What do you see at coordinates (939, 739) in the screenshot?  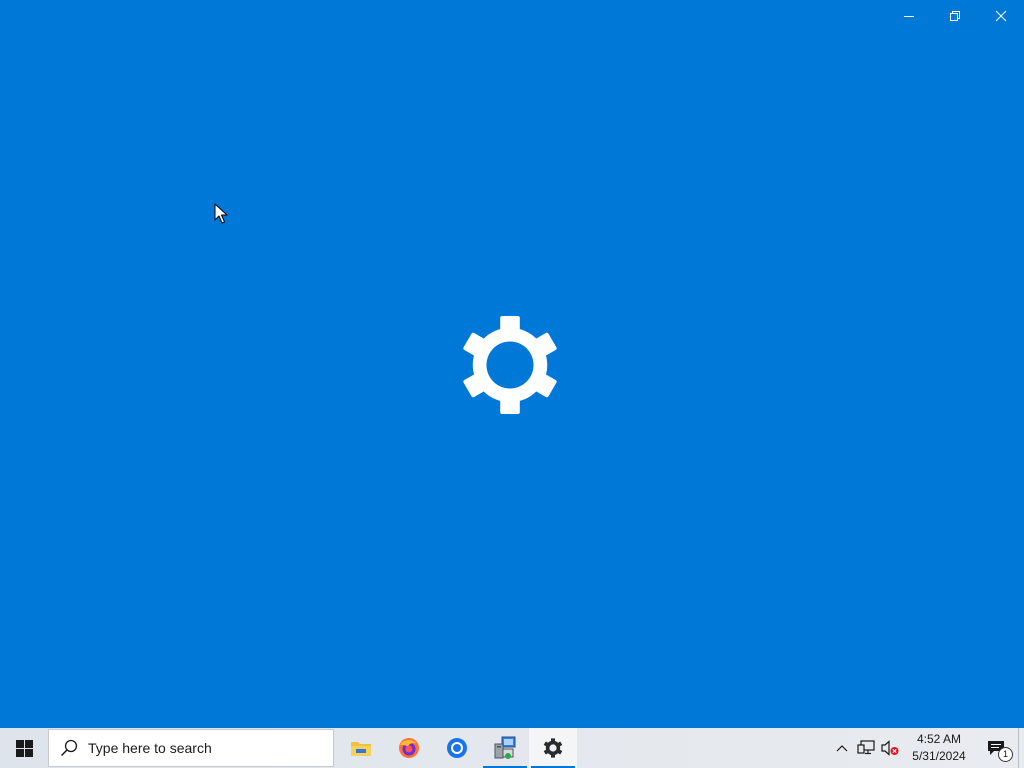 I see `clock-time: 4:52 AM` at bounding box center [939, 739].